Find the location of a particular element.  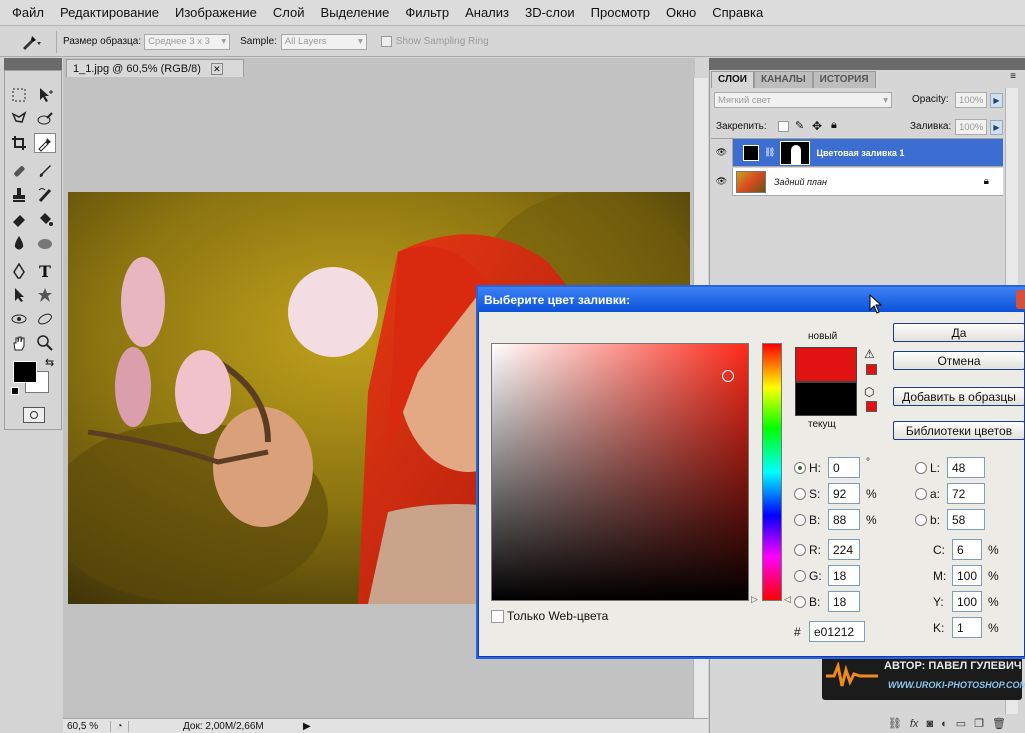

paint-bucket-tool-icon is located at coordinates (45, 219).